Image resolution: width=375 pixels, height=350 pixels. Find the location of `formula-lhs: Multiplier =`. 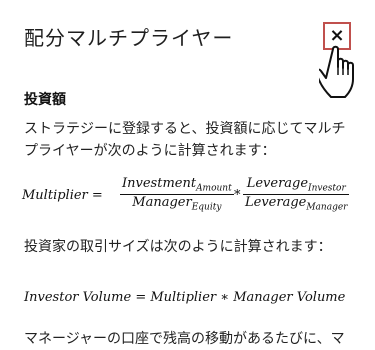

formula-lhs: Multiplier = is located at coordinates (62, 195).